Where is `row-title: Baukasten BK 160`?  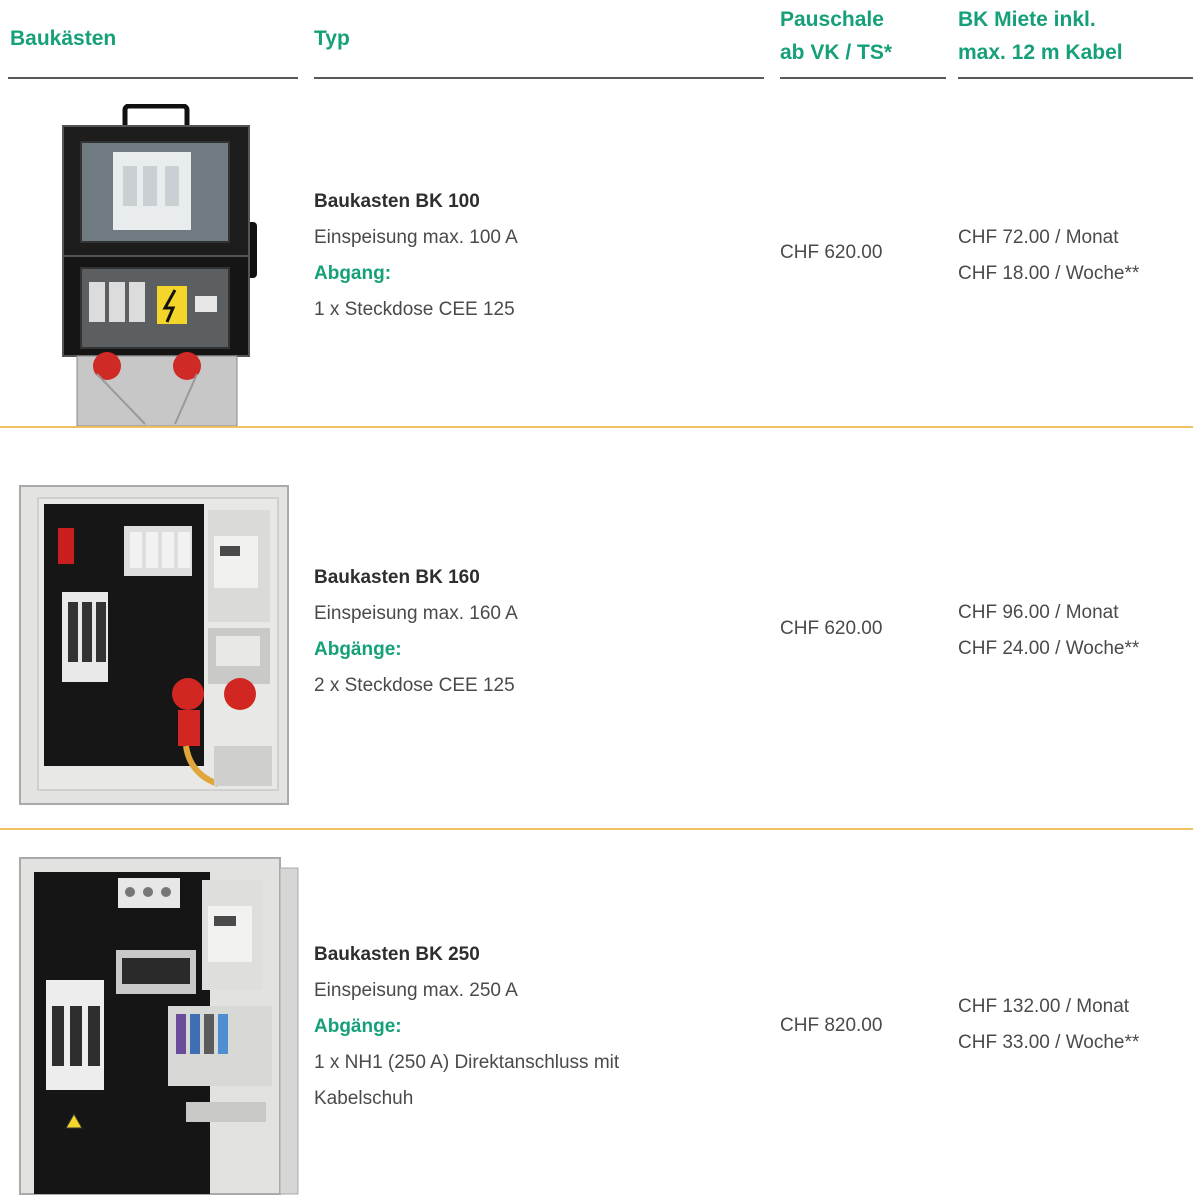
row-title: Baukasten BK 160 is located at coordinates (397, 577).